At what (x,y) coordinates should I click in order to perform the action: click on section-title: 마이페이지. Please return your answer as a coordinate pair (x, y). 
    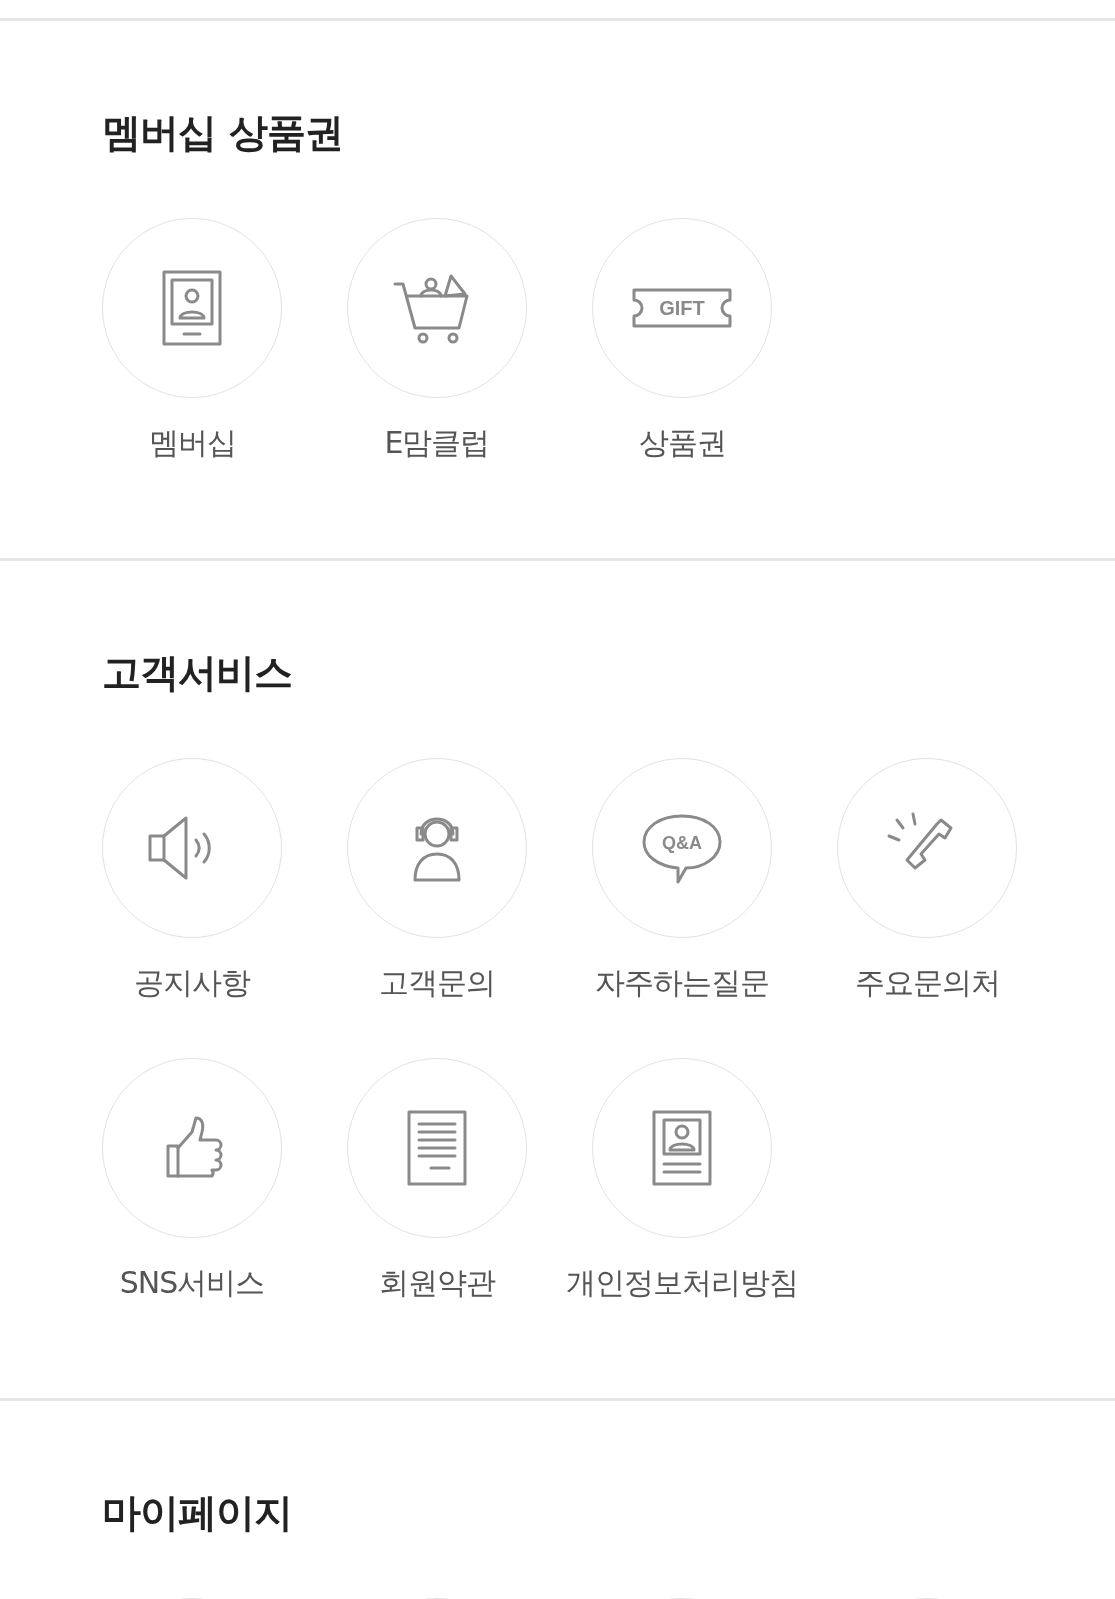
    Looking at the image, I should click on (197, 1512).